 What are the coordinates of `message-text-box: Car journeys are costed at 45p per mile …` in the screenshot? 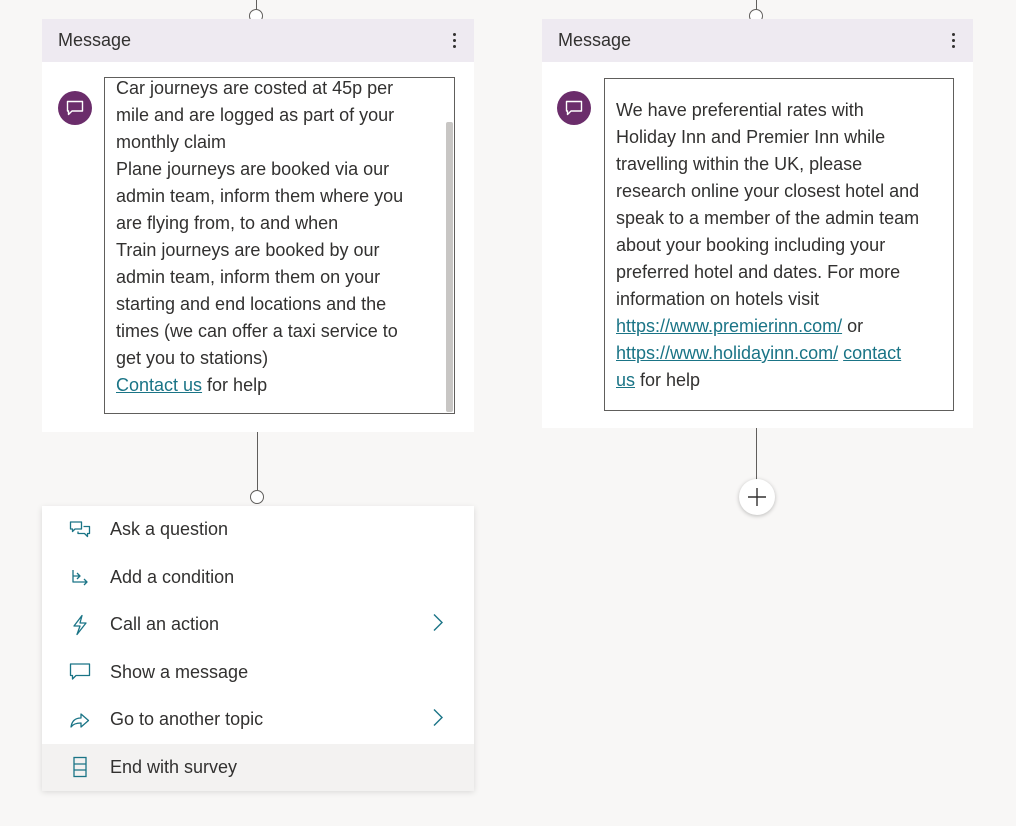 It's located at (279, 245).